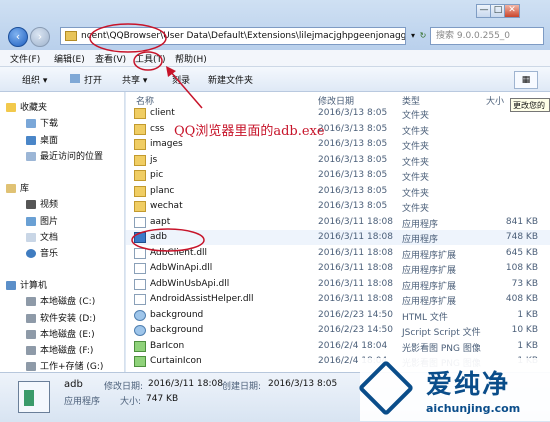 Image resolution: width=550 pixels, height=422 pixels. What do you see at coordinates (338, 160) in the screenshot?
I see `file-row: js 2016/3/13 8:05 文件夹` at bounding box center [338, 160].